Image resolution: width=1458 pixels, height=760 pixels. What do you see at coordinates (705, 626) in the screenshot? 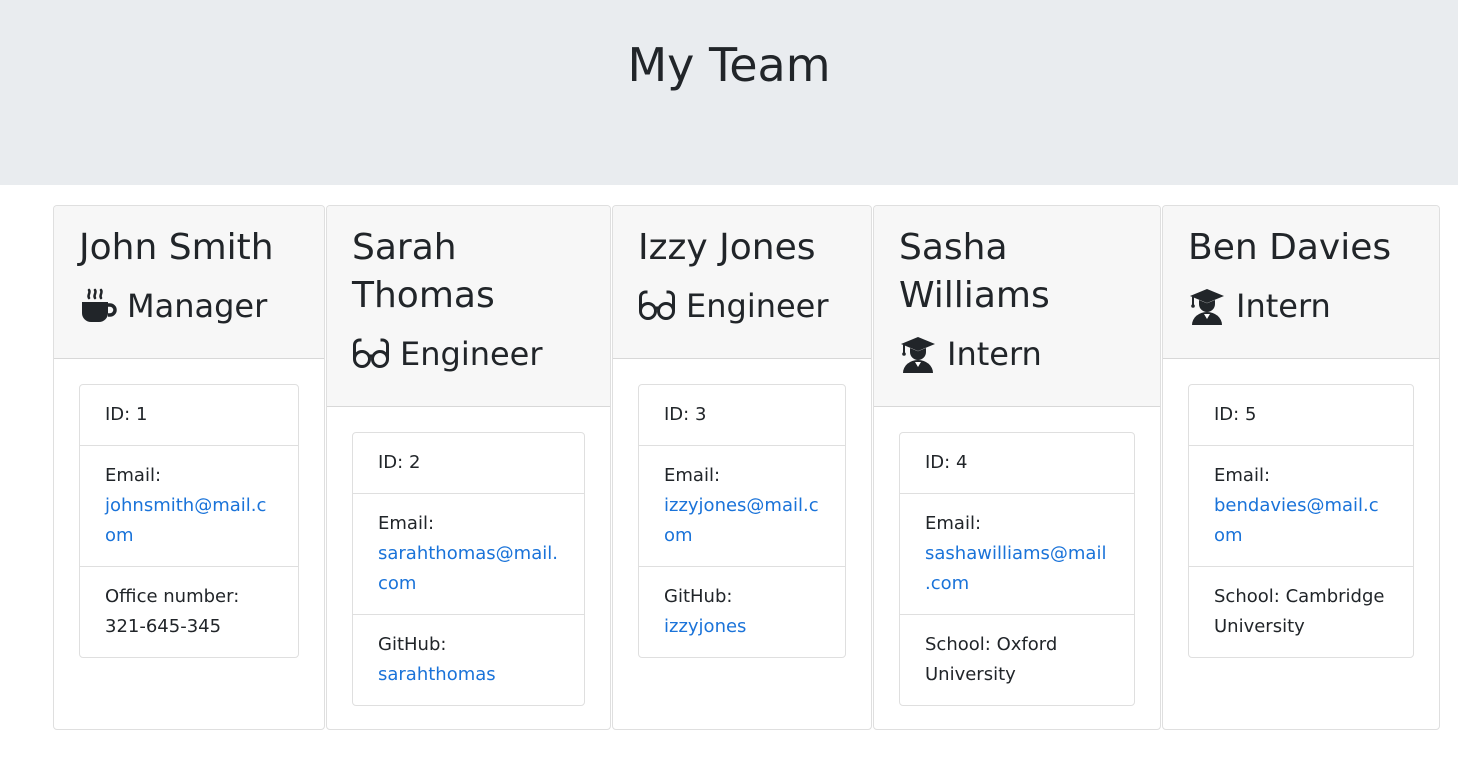
I see `github-link: izzyjones` at bounding box center [705, 626].